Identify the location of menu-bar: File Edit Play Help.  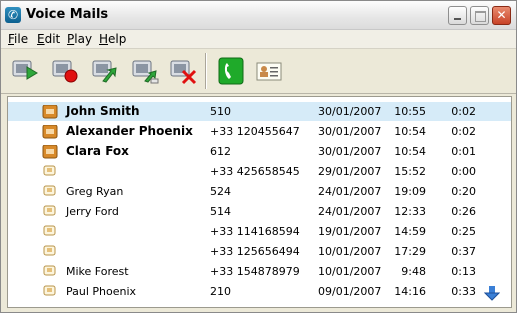
(258, 39).